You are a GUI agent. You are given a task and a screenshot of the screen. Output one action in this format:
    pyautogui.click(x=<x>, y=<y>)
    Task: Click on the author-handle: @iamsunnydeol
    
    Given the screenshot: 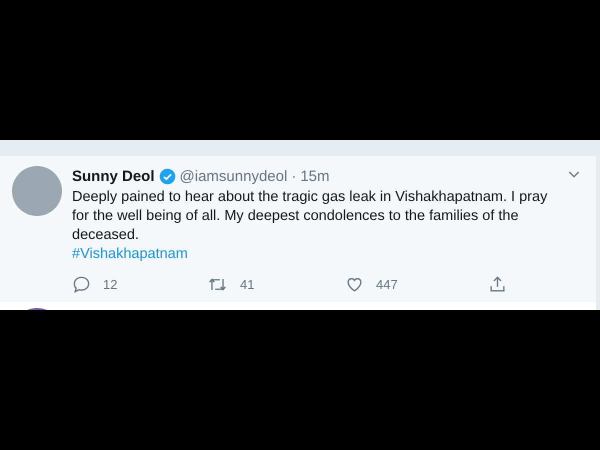 What is the action you would take?
    pyautogui.click(x=234, y=176)
    